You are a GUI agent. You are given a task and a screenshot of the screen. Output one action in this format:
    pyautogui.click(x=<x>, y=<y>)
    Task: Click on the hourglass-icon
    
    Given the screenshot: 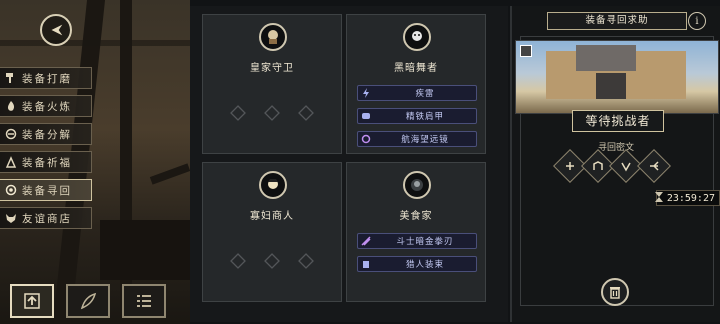 What is the action you would take?
    pyautogui.click(x=658, y=198)
    